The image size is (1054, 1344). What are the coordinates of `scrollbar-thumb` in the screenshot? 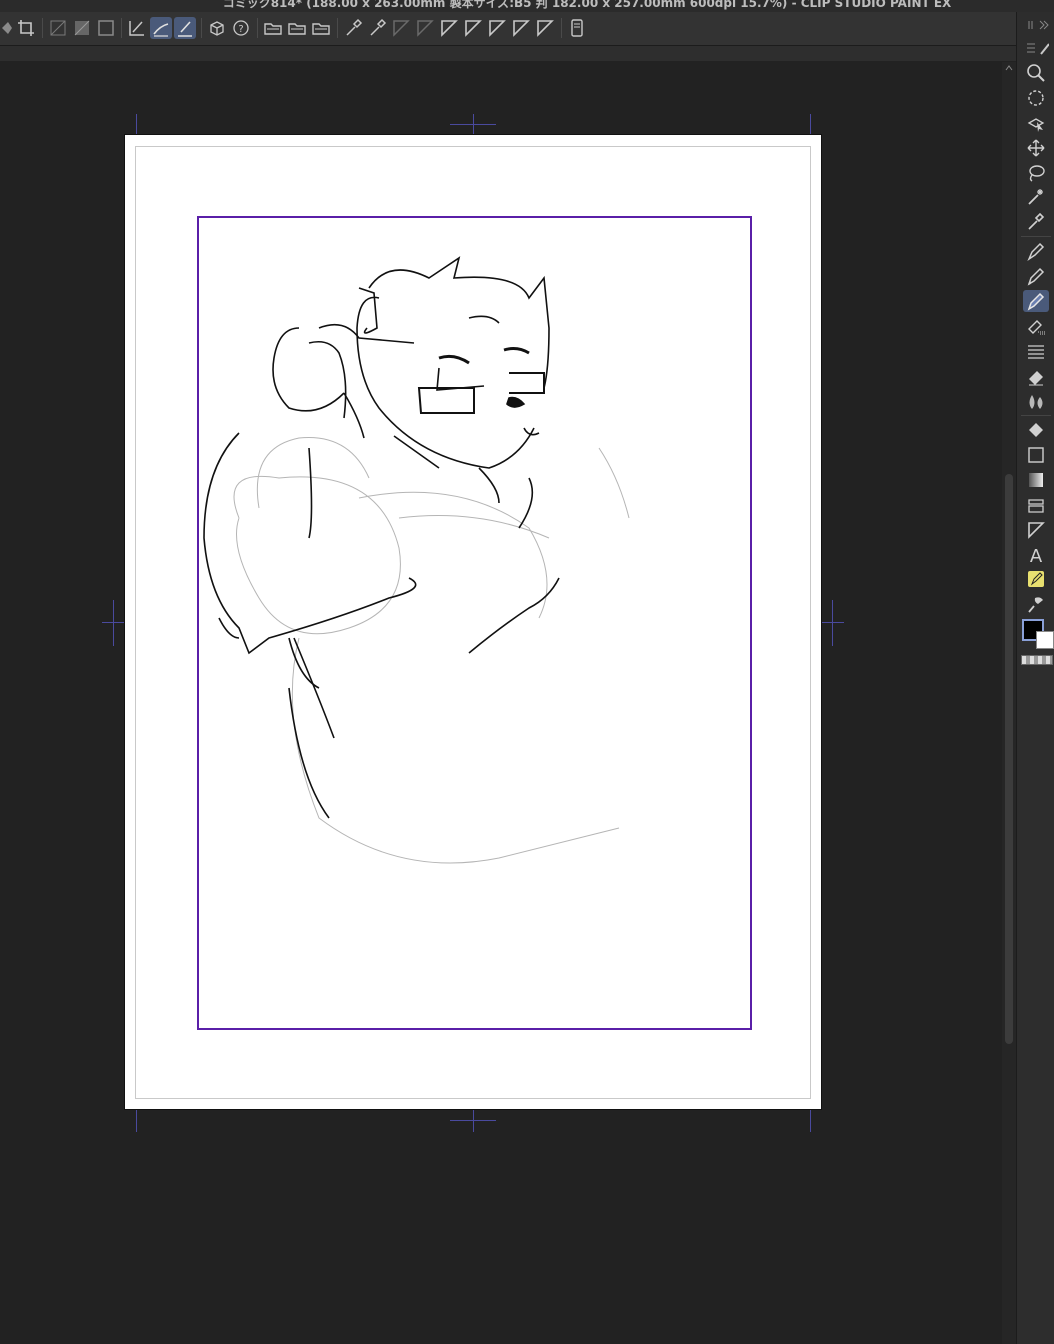 It's located at (1009, 759).